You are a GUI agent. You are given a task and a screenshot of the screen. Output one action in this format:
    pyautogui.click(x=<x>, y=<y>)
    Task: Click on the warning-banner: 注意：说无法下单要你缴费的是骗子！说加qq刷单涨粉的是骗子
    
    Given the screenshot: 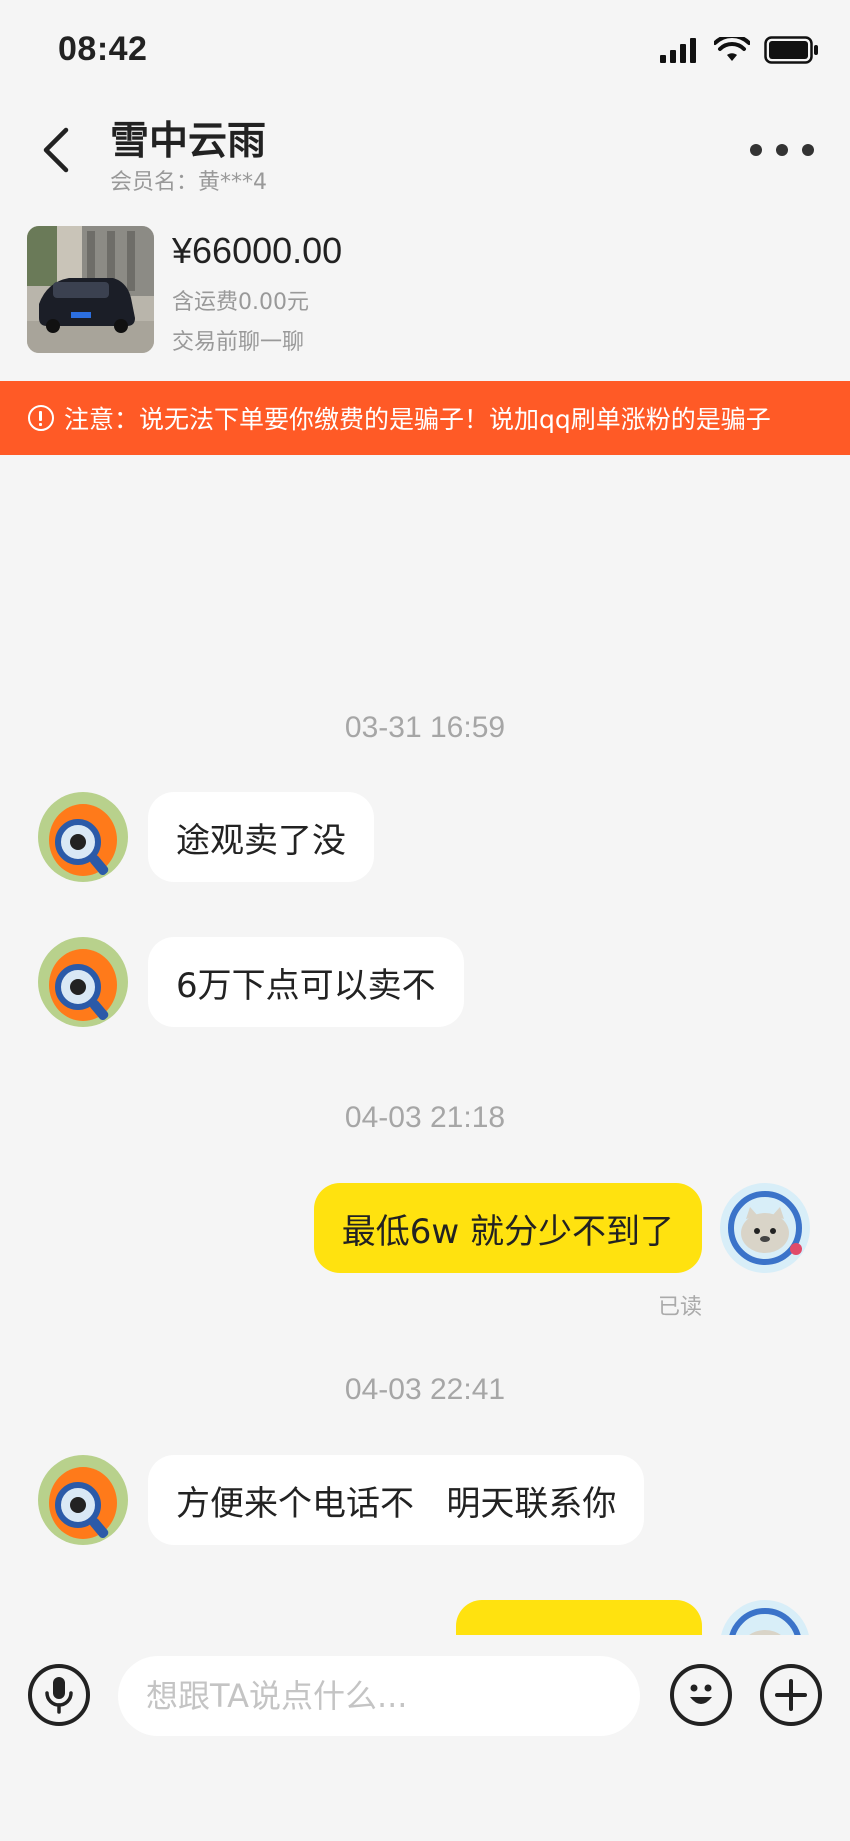 What is the action you would take?
    pyautogui.click(x=425, y=418)
    